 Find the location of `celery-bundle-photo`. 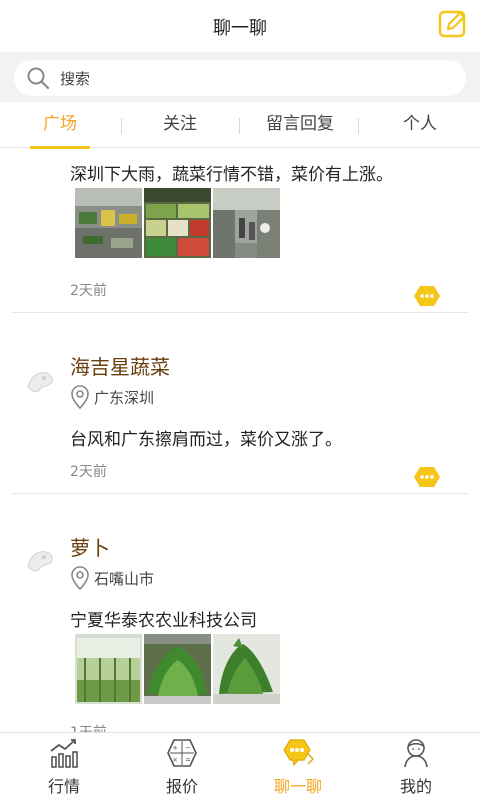

celery-bundle-photo is located at coordinates (246, 669).